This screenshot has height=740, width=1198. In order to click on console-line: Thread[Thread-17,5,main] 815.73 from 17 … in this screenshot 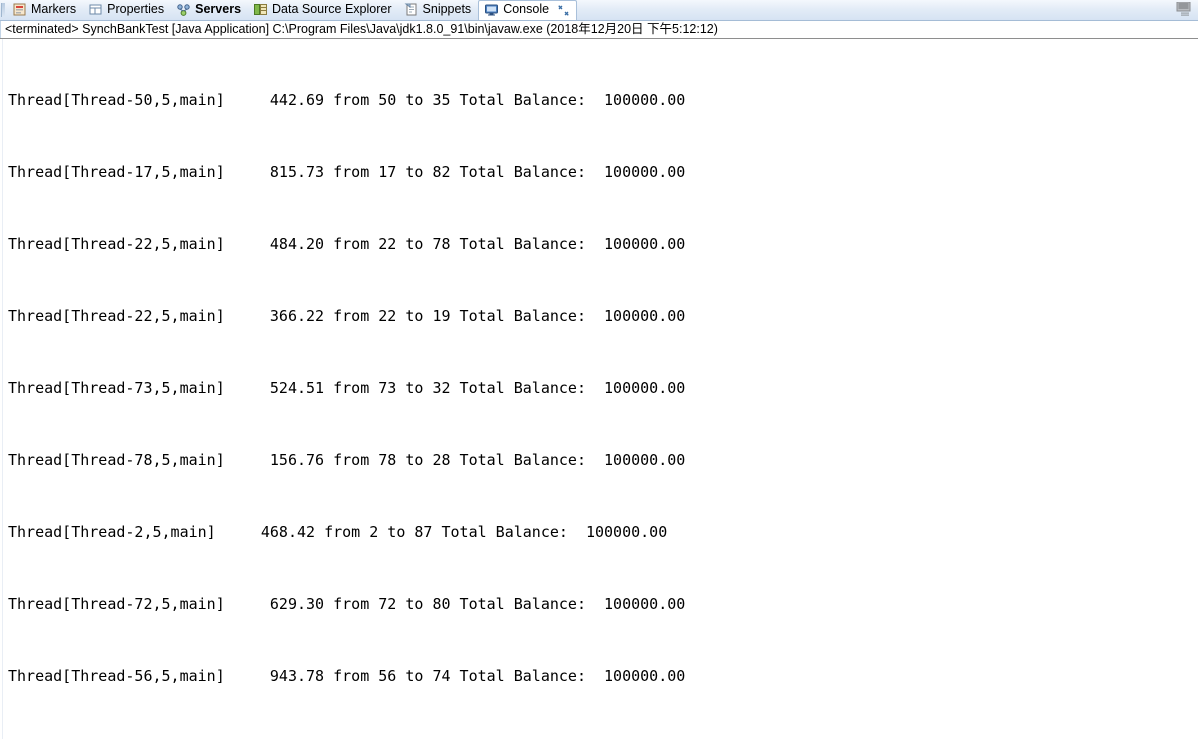, I will do `click(347, 172)`.